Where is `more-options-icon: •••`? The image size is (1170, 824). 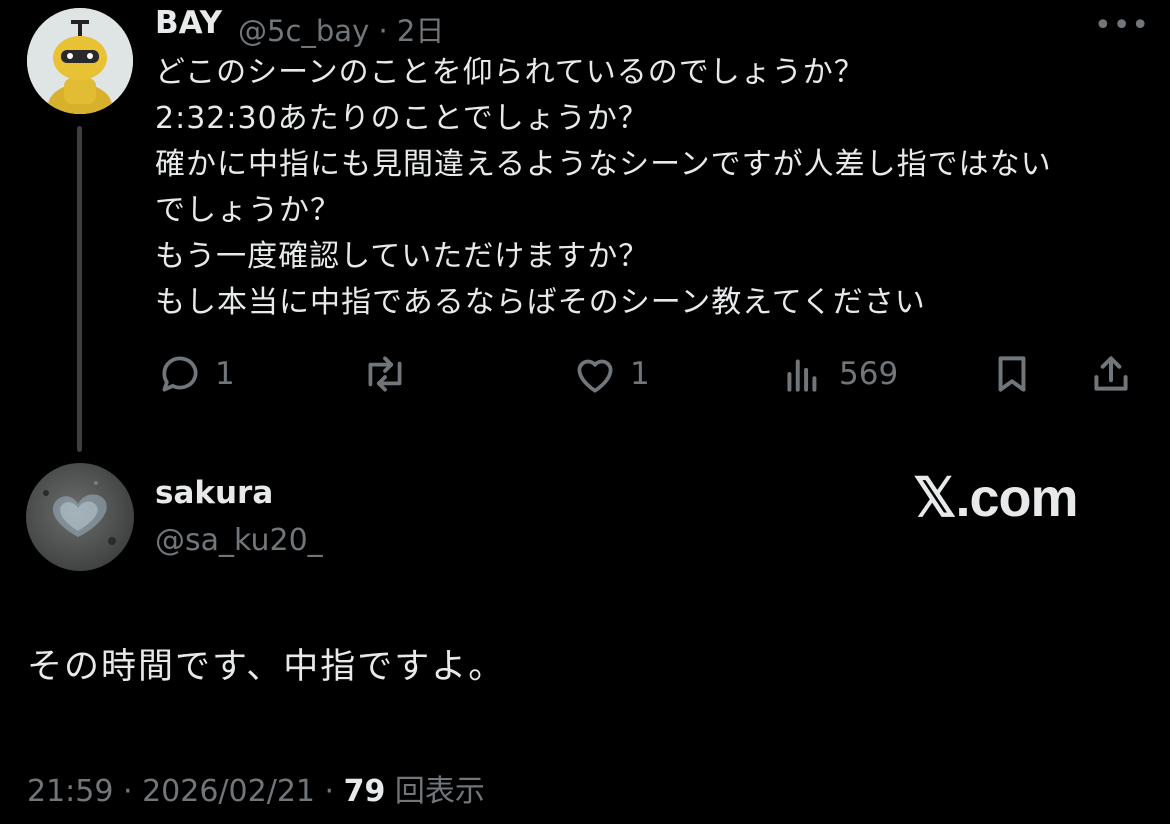
more-options-icon: ••• is located at coordinates (1122, 25).